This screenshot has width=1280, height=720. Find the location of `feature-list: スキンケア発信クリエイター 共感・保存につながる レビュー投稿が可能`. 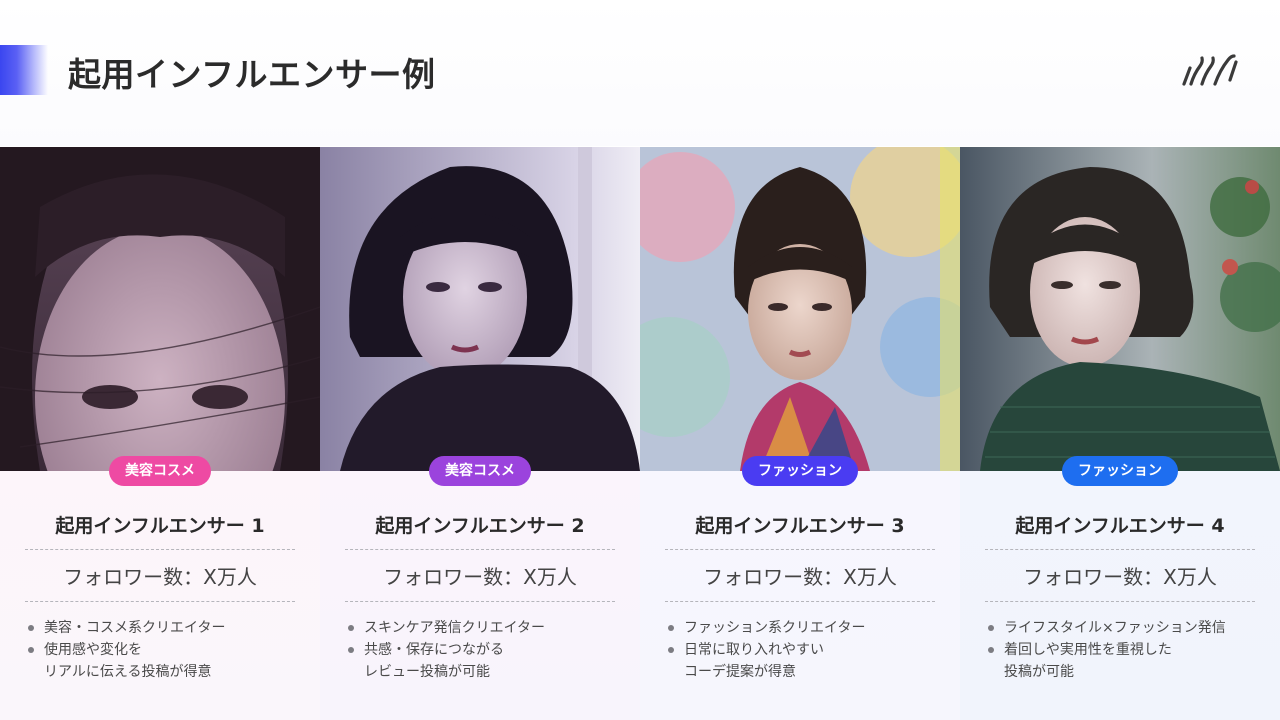

feature-list: スキンケア発信クリエイター 共感・保存につながる レビュー投稿が可能 is located at coordinates (491, 650).